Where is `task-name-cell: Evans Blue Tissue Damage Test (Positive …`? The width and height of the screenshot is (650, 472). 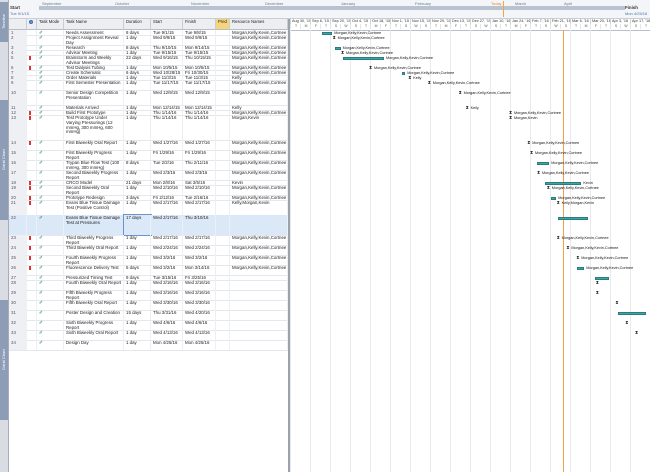 task-name-cell: Evans Blue Tissue Damage Test (Positive … is located at coordinates (94, 207).